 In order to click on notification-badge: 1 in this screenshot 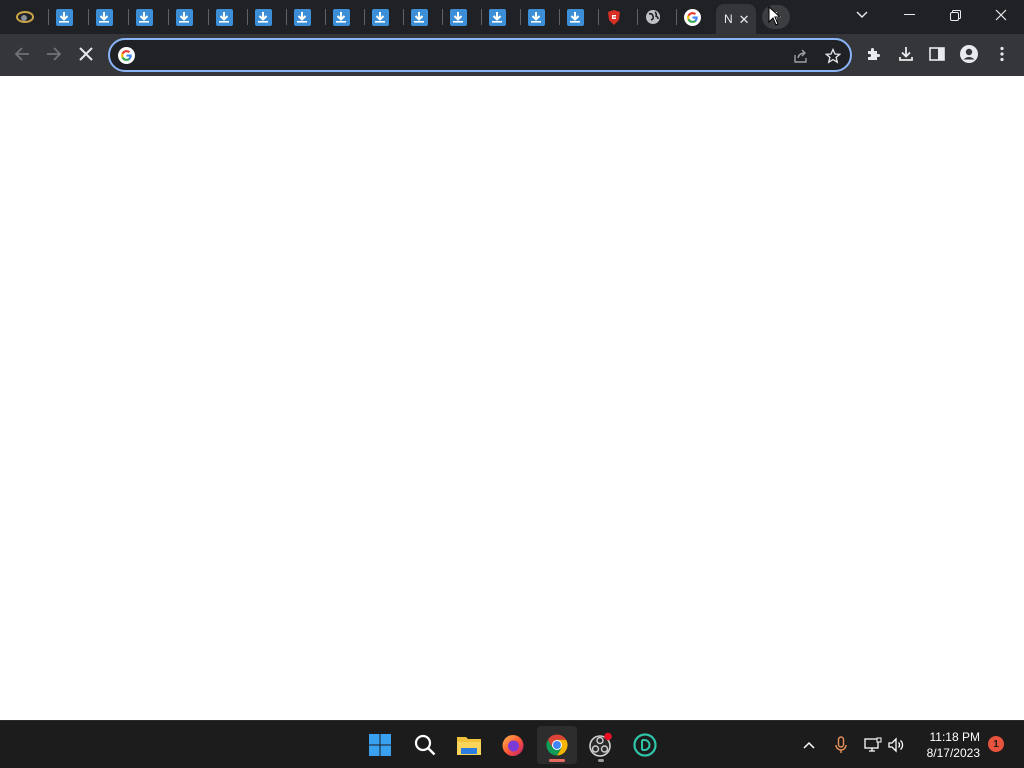, I will do `click(996, 744)`.